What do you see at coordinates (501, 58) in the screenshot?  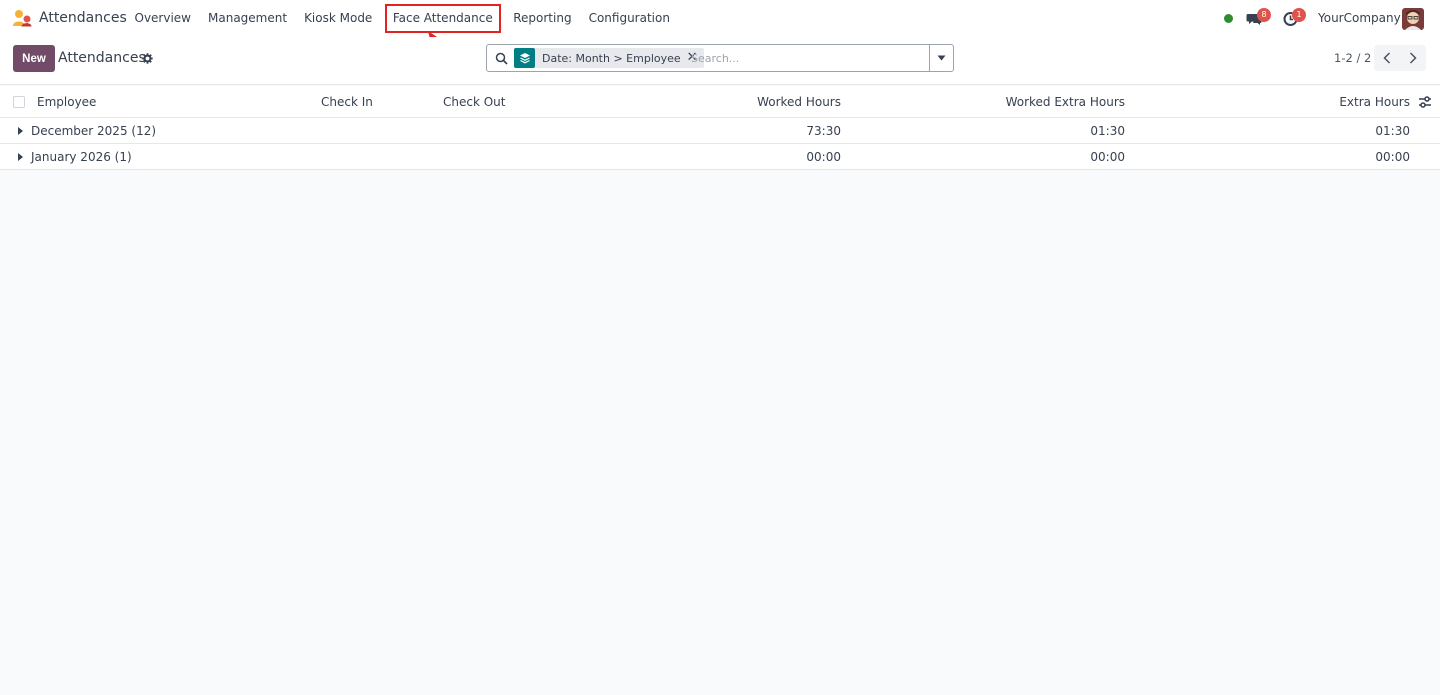 I see `search-icon` at bounding box center [501, 58].